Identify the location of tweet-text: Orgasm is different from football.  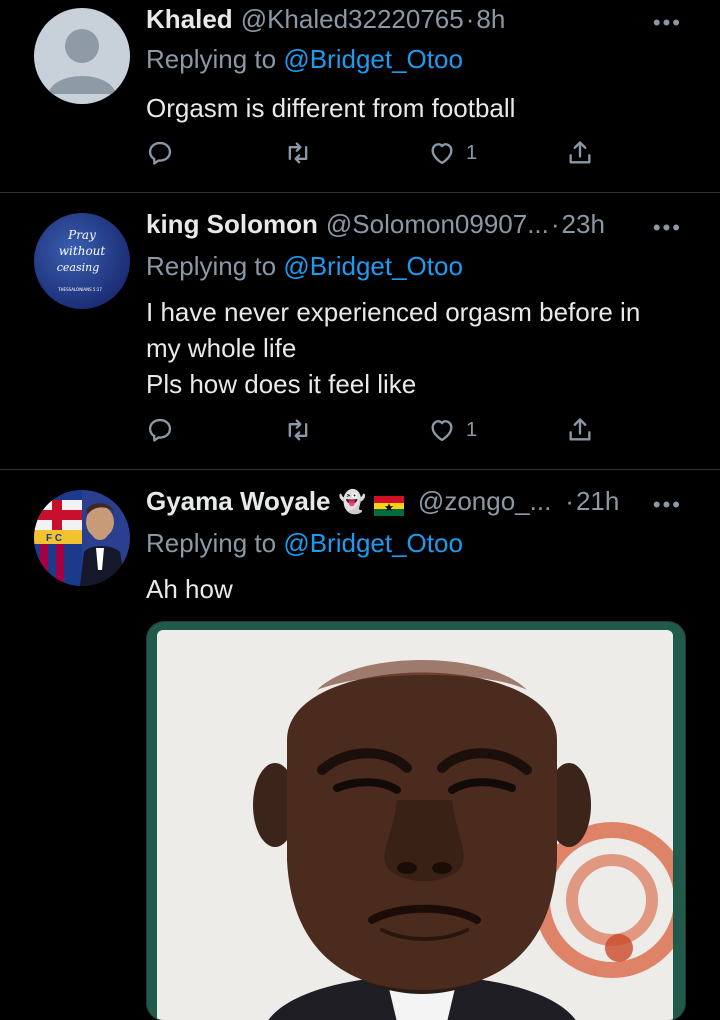
(418, 108).